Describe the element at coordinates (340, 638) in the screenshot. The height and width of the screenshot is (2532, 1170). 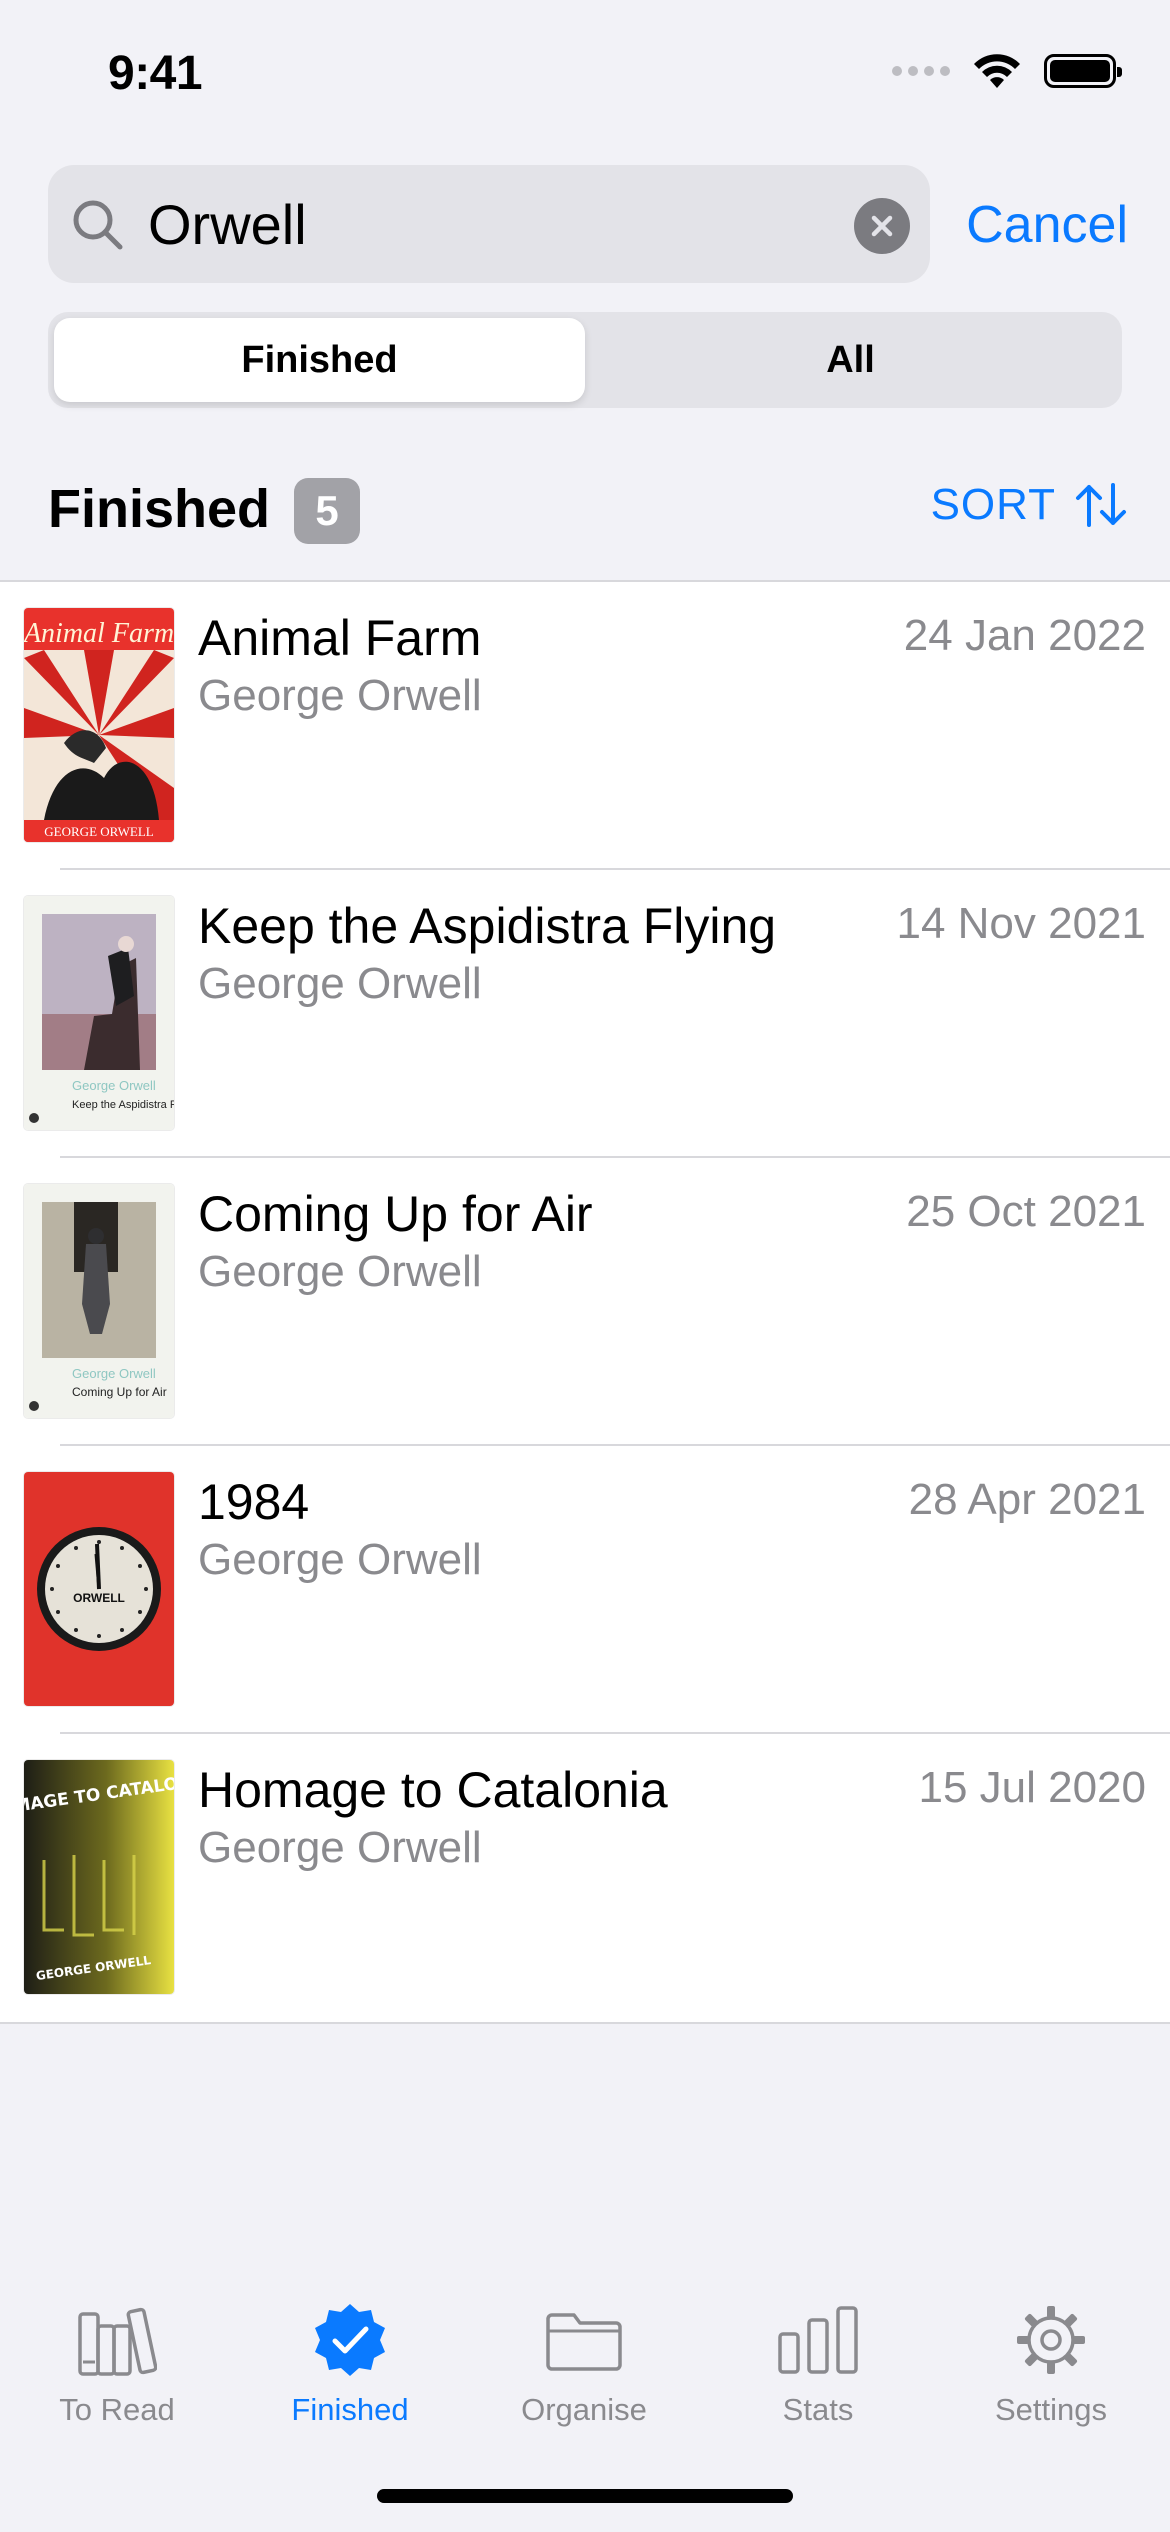
I see `book-title: Animal Farm` at that location.